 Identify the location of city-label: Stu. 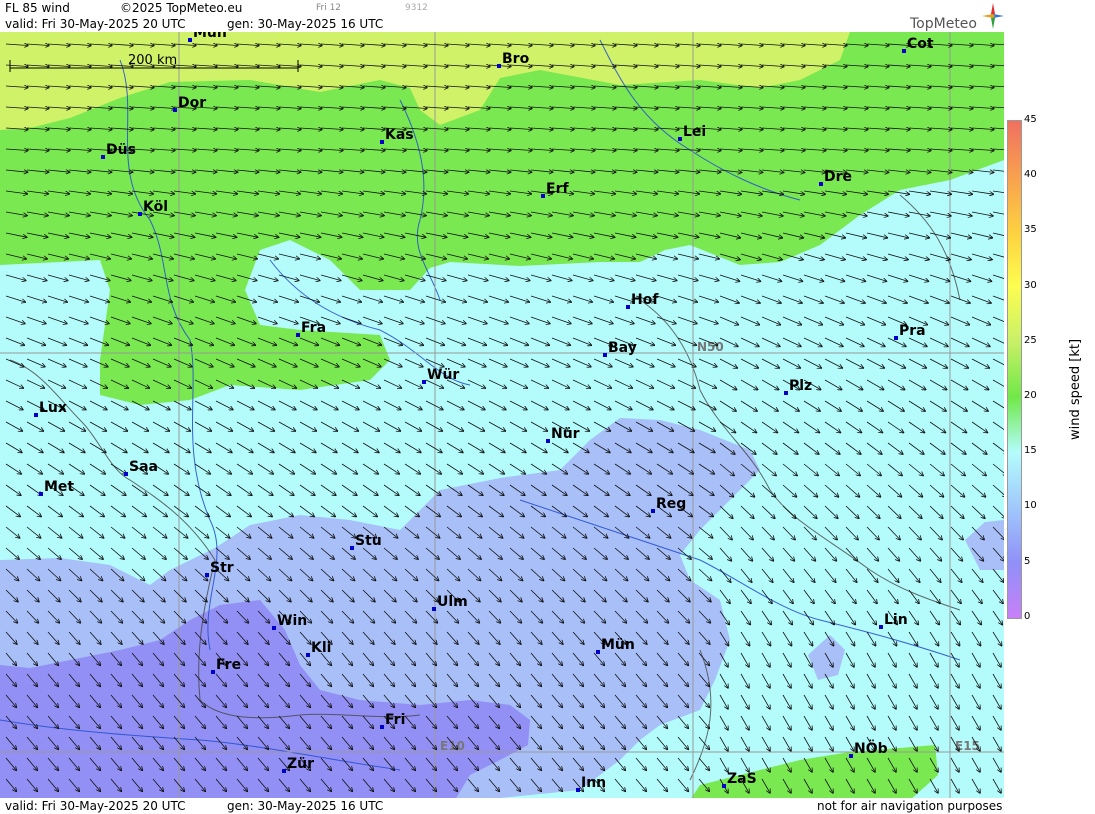
(368, 541).